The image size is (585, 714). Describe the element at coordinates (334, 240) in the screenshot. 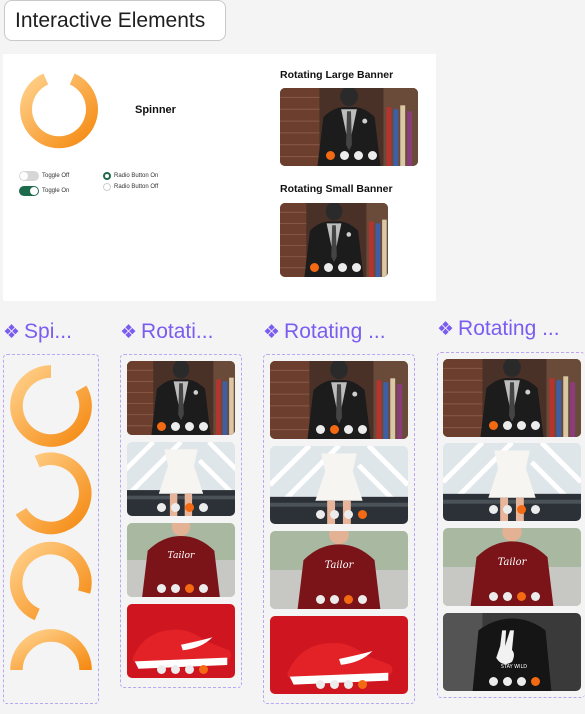

I see `small-banner-image` at that location.